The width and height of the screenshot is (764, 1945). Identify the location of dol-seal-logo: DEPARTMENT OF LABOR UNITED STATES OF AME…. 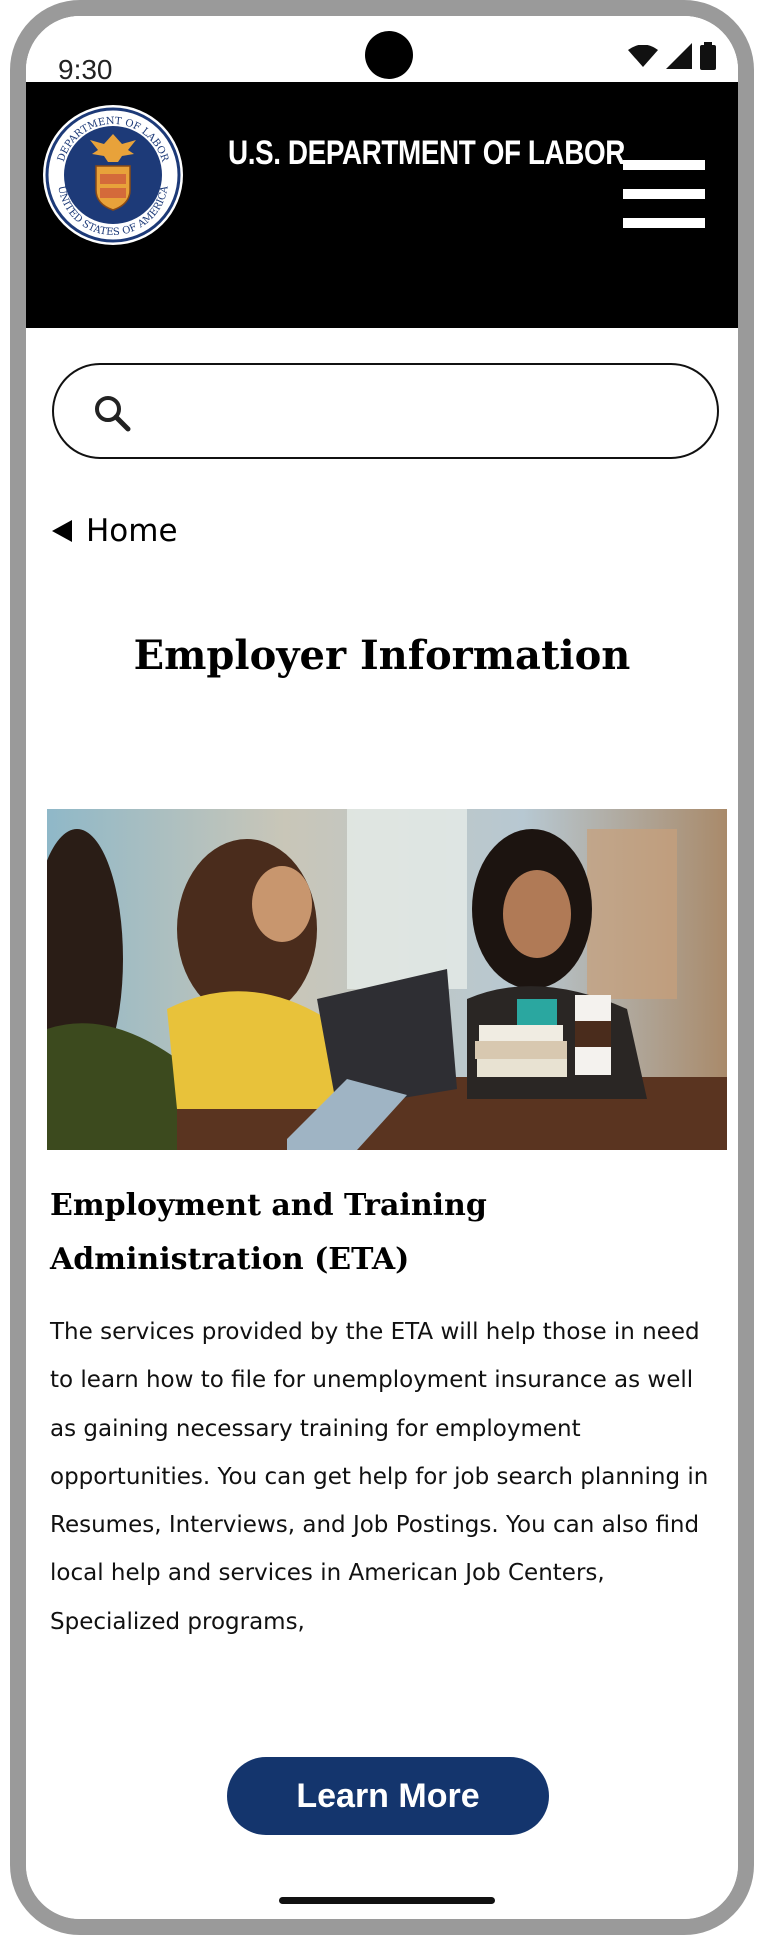
(113, 175).